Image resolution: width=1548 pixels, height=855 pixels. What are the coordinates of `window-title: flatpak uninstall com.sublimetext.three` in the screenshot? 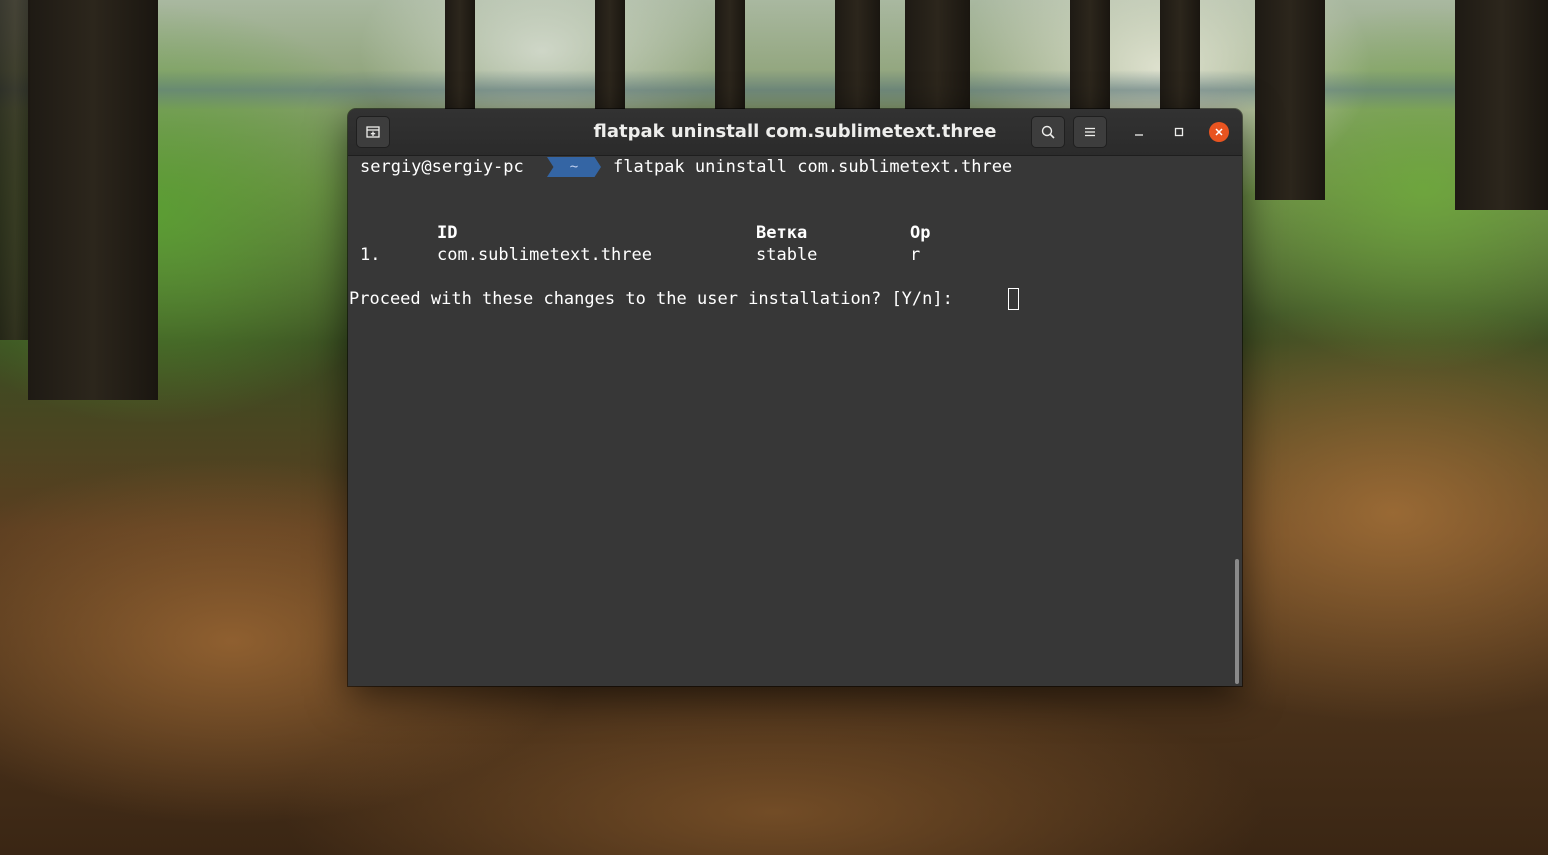 It's located at (795, 131).